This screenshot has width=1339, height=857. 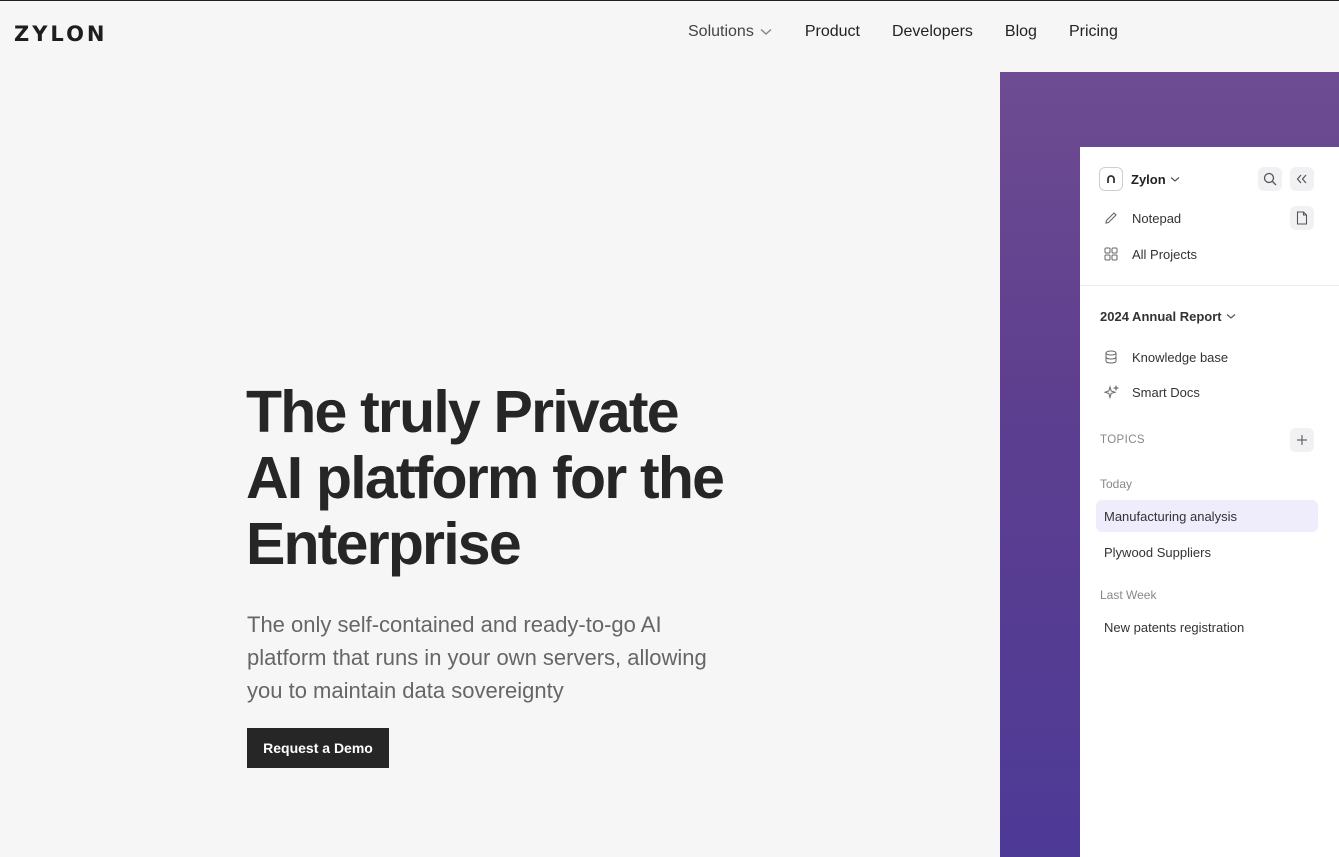 I want to click on group-label-last-week: Last Week, so click(x=1128, y=595).